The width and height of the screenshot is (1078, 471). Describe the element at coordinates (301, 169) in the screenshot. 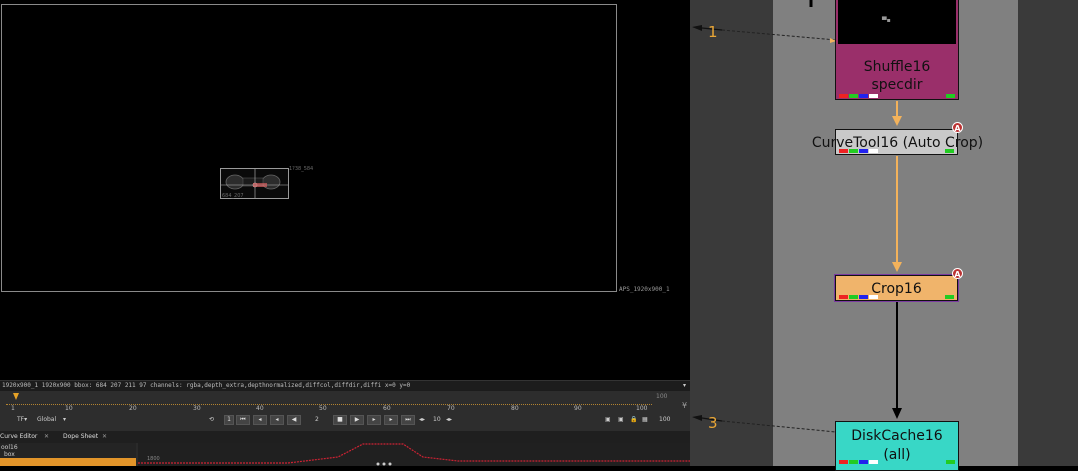

I see `bbox-top-right-label: 1?38_584` at that location.